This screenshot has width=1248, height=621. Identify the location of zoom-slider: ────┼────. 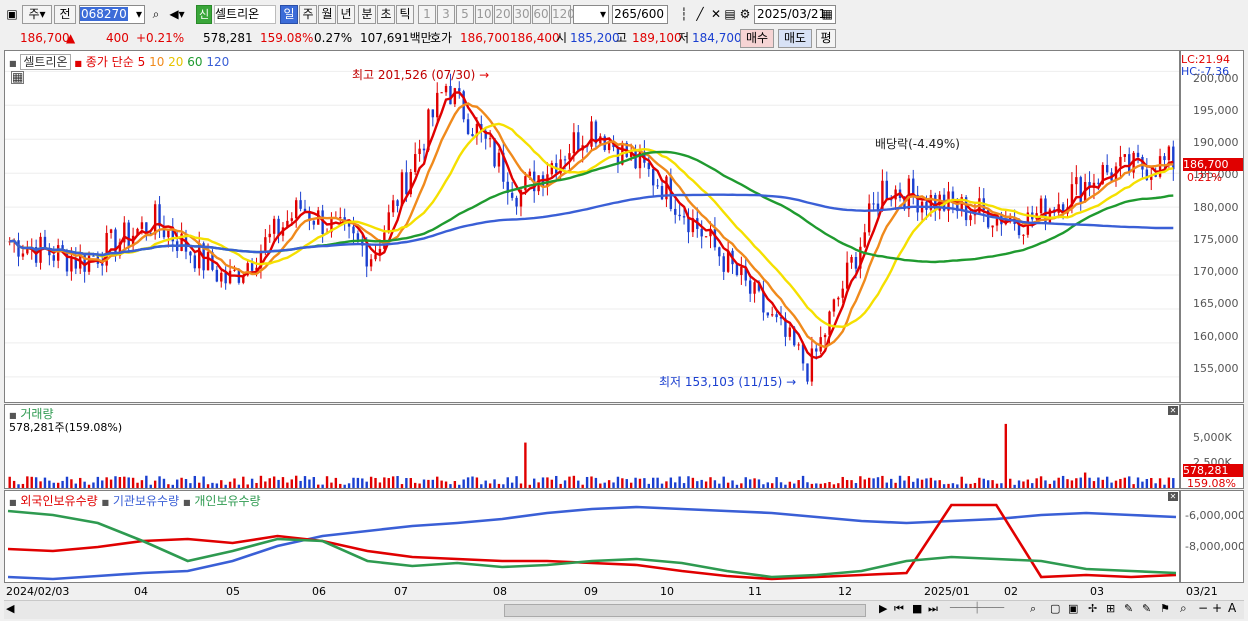
(977, 608).